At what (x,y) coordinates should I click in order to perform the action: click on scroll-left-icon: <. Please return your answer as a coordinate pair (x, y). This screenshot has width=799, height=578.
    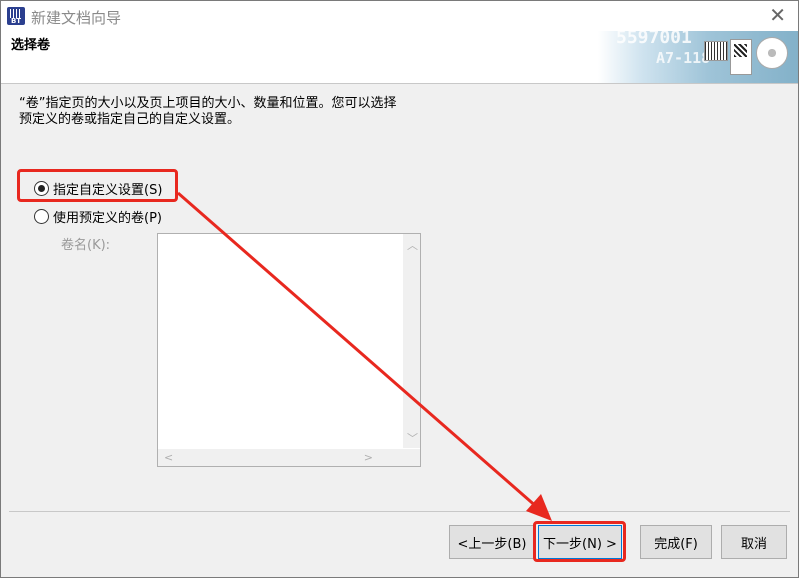
    Looking at the image, I should click on (168, 457).